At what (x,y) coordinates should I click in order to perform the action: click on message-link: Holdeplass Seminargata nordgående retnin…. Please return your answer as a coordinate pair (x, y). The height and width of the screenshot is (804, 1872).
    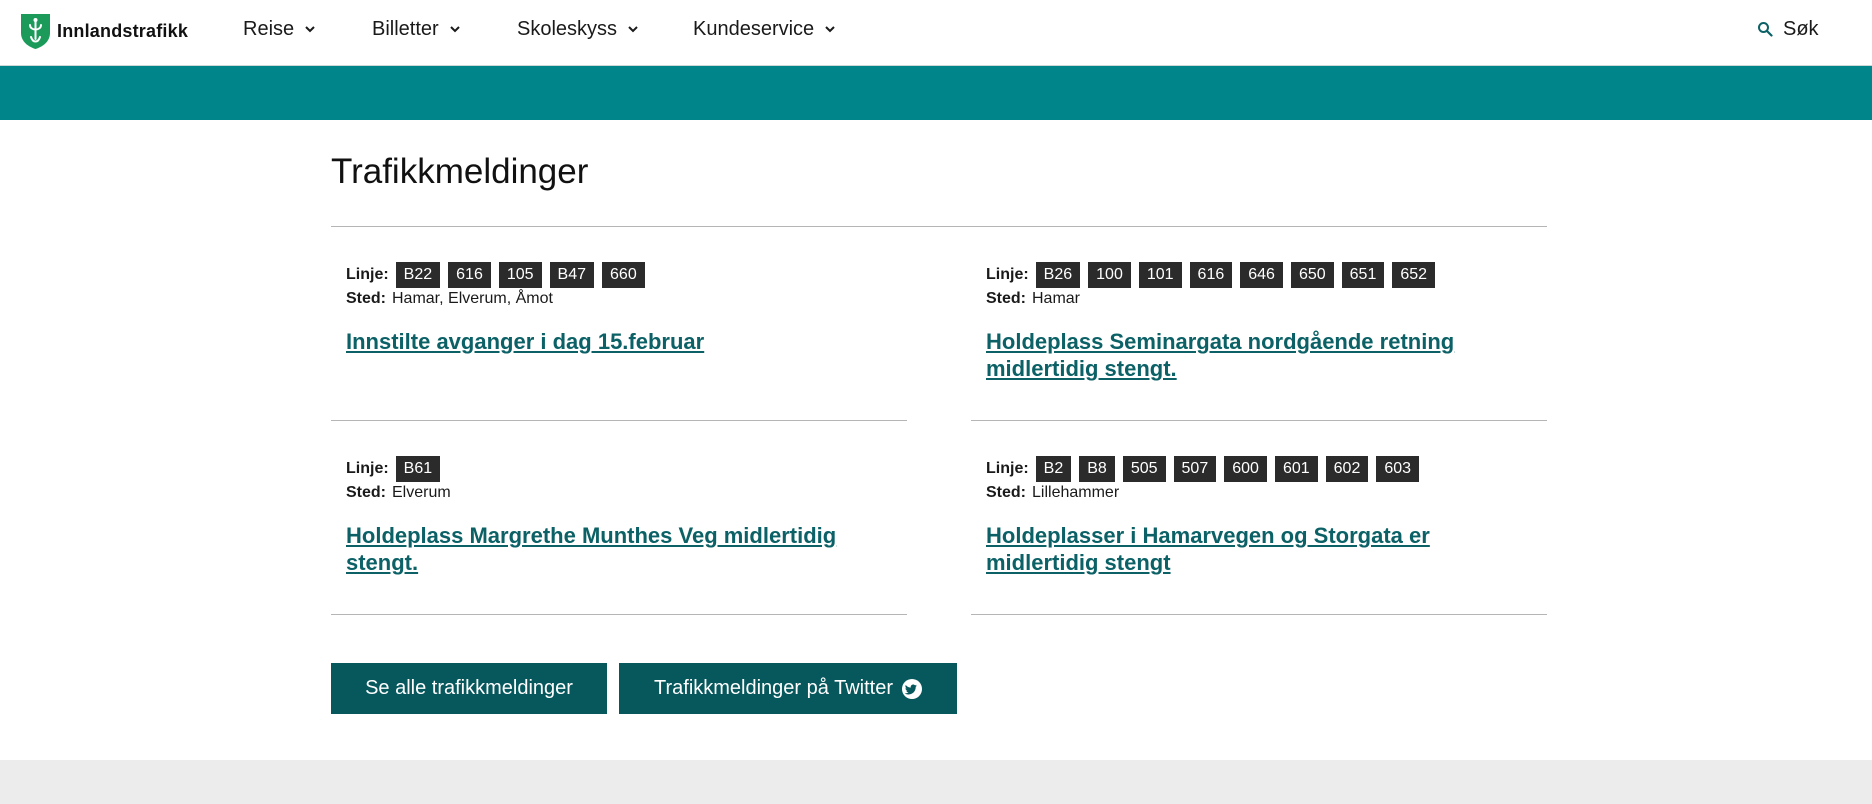
    Looking at the image, I should click on (1246, 355).